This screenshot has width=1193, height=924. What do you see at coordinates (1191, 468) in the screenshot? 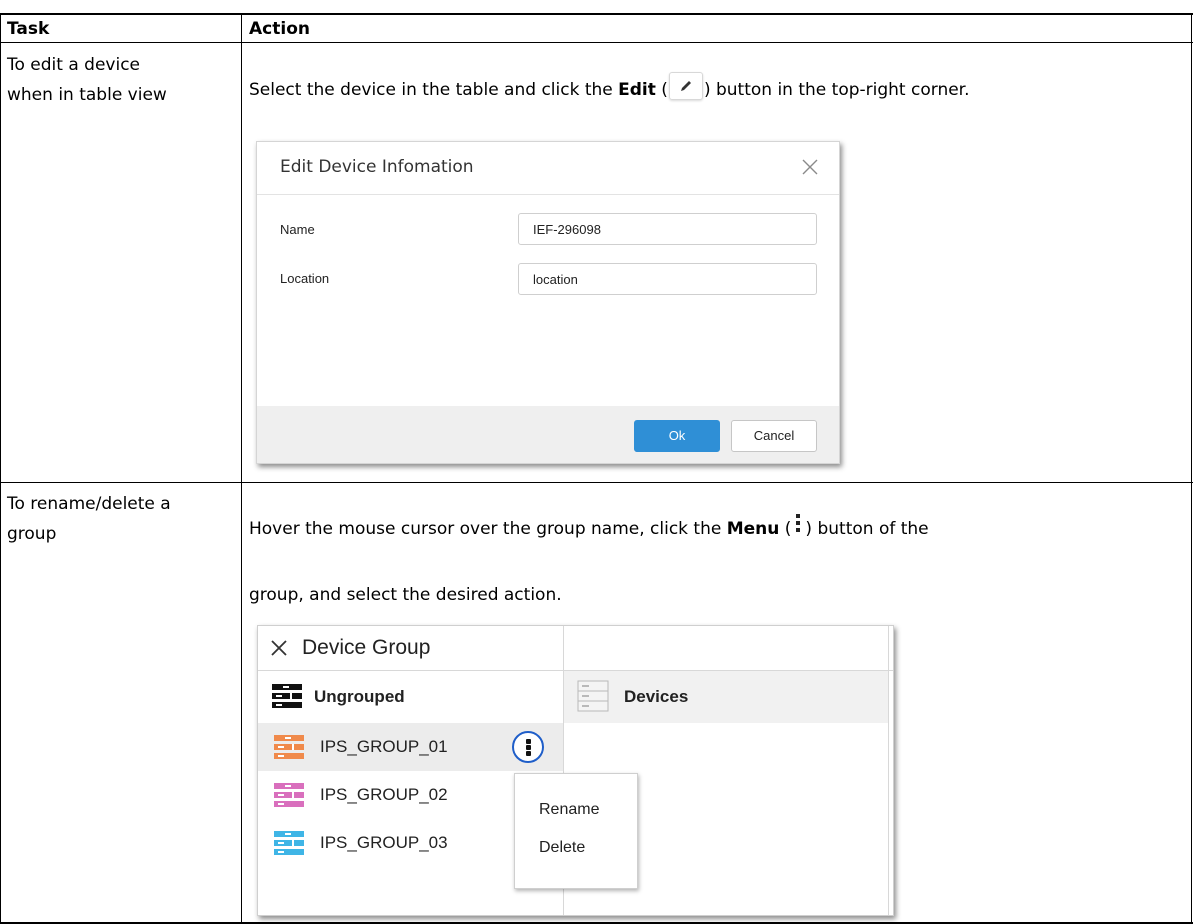
I see `table-right-border` at bounding box center [1191, 468].